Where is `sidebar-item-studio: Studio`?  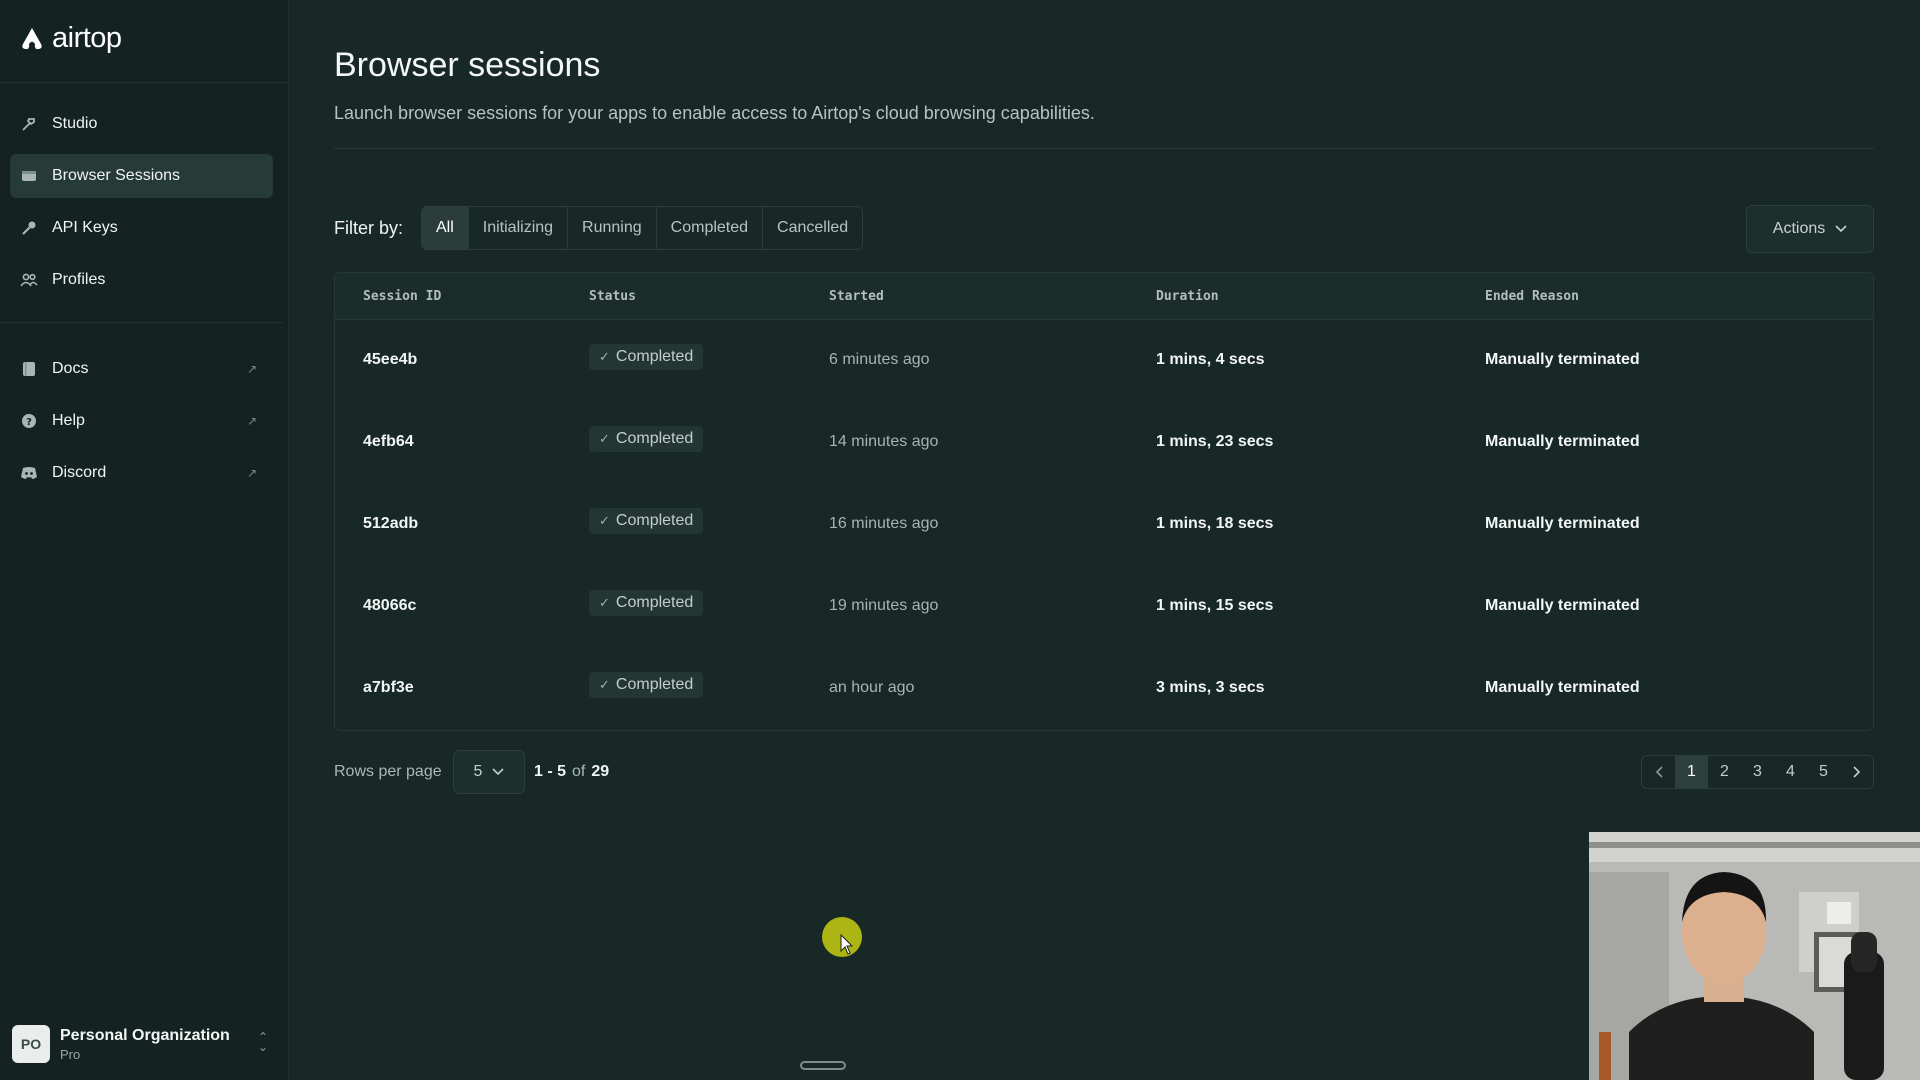
sidebar-item-studio: Studio is located at coordinates (141, 124).